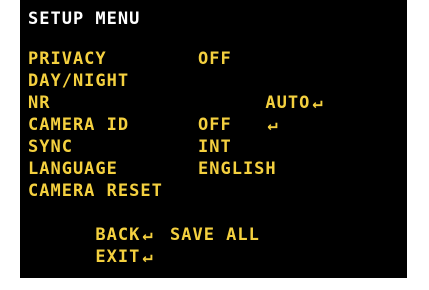  I want to click on menu-item-sync: SYNC INT, so click(129, 147).